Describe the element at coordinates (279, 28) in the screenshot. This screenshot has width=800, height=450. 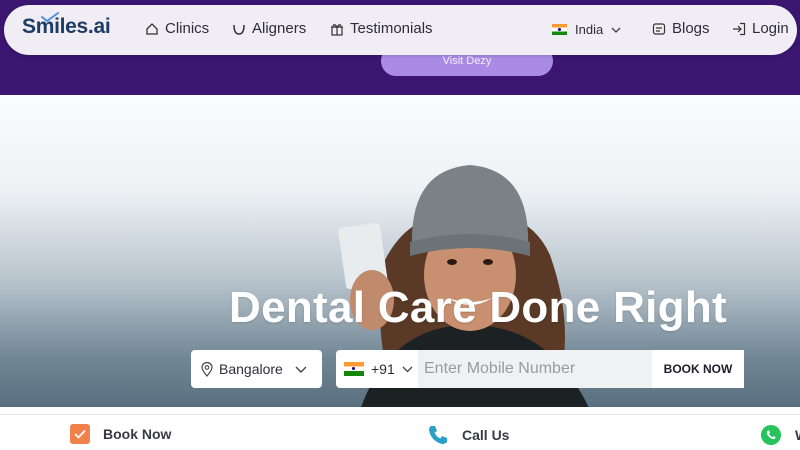
I see `nav-aligners-label: Aligners` at that location.